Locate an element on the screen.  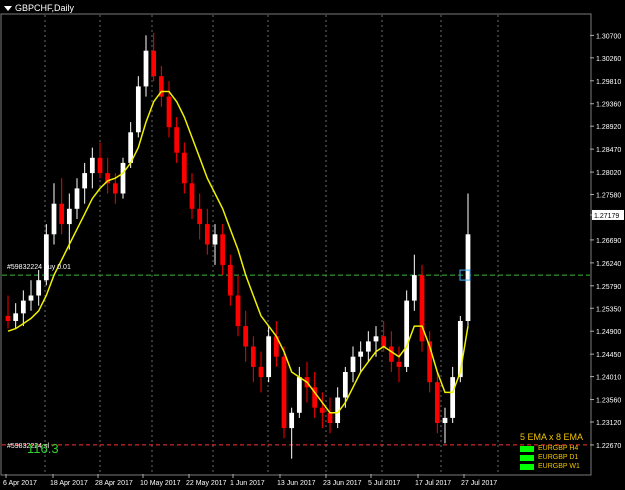
buy-line-label: #59832224 buy 0.01 is located at coordinates (39, 267).